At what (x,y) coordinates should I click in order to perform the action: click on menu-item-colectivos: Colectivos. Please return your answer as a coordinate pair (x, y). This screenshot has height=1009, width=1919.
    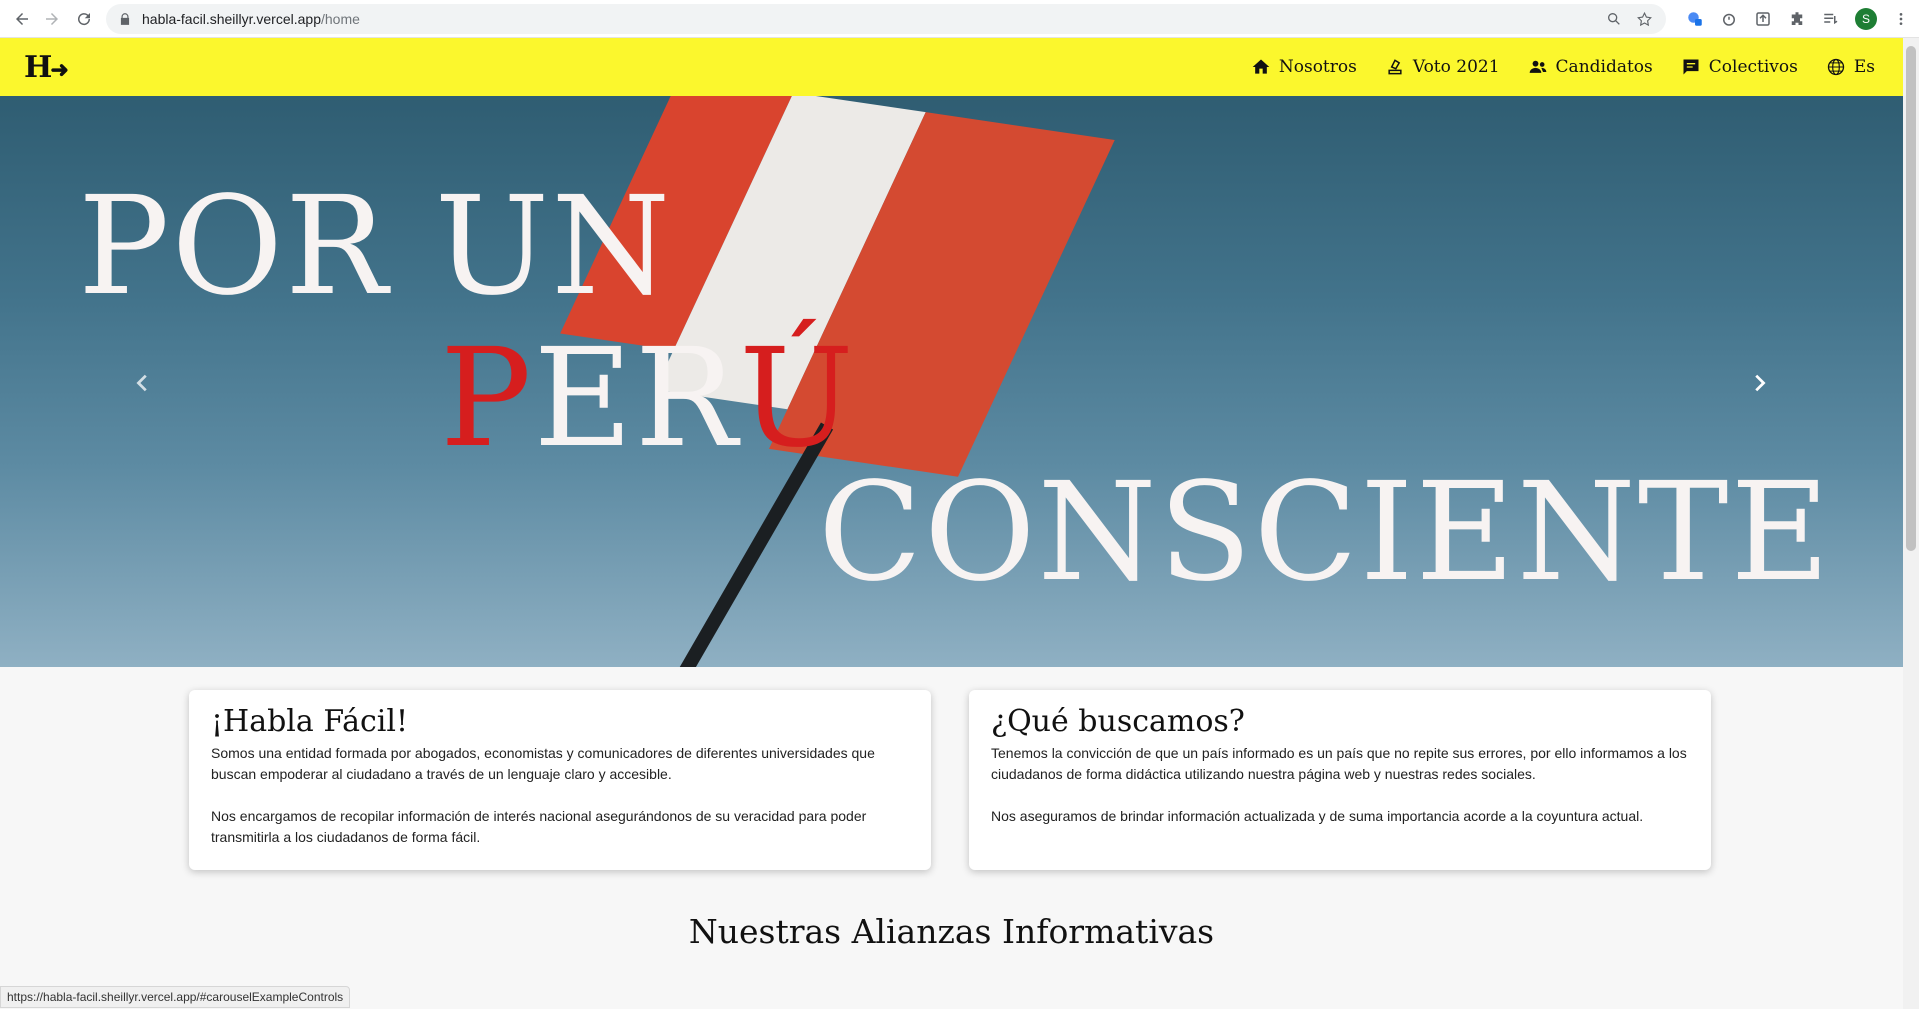
    Looking at the image, I should click on (1739, 67).